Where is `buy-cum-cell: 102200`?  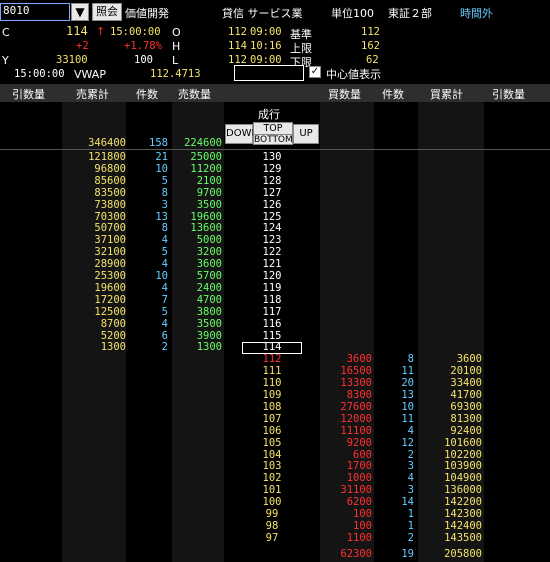 buy-cum-cell: 102200 is located at coordinates (463, 454).